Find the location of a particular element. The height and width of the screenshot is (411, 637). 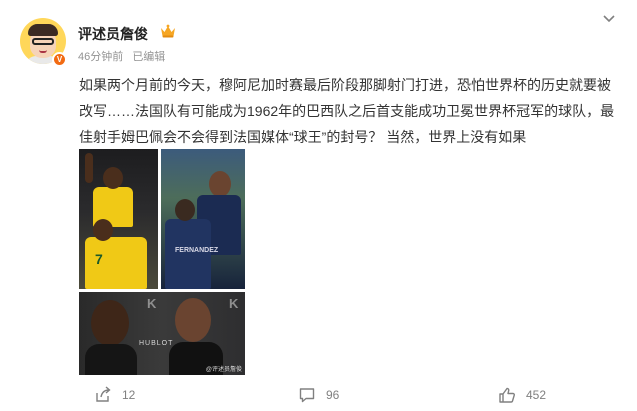

brand-logo-k-right: K is located at coordinates (234, 303).